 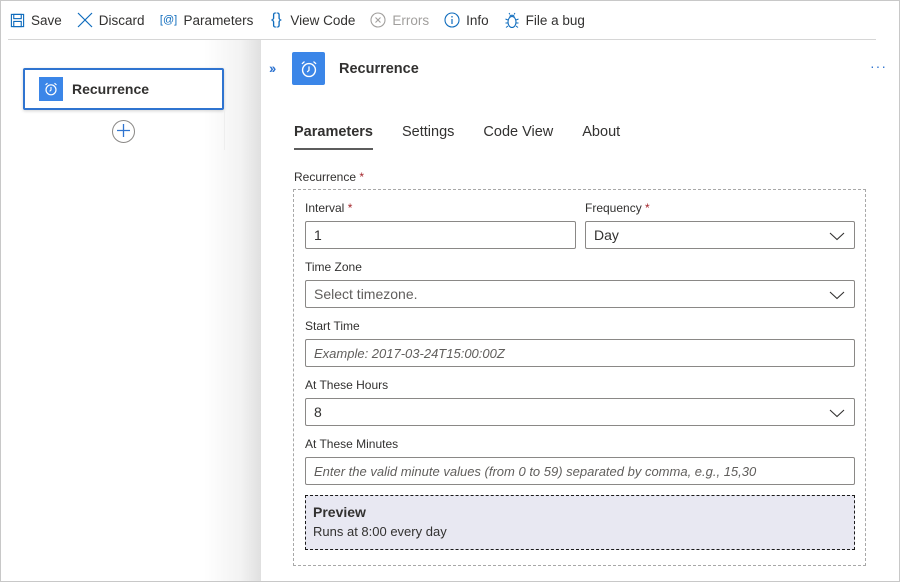 I want to click on interval-label-text: Interval, so click(x=325, y=208).